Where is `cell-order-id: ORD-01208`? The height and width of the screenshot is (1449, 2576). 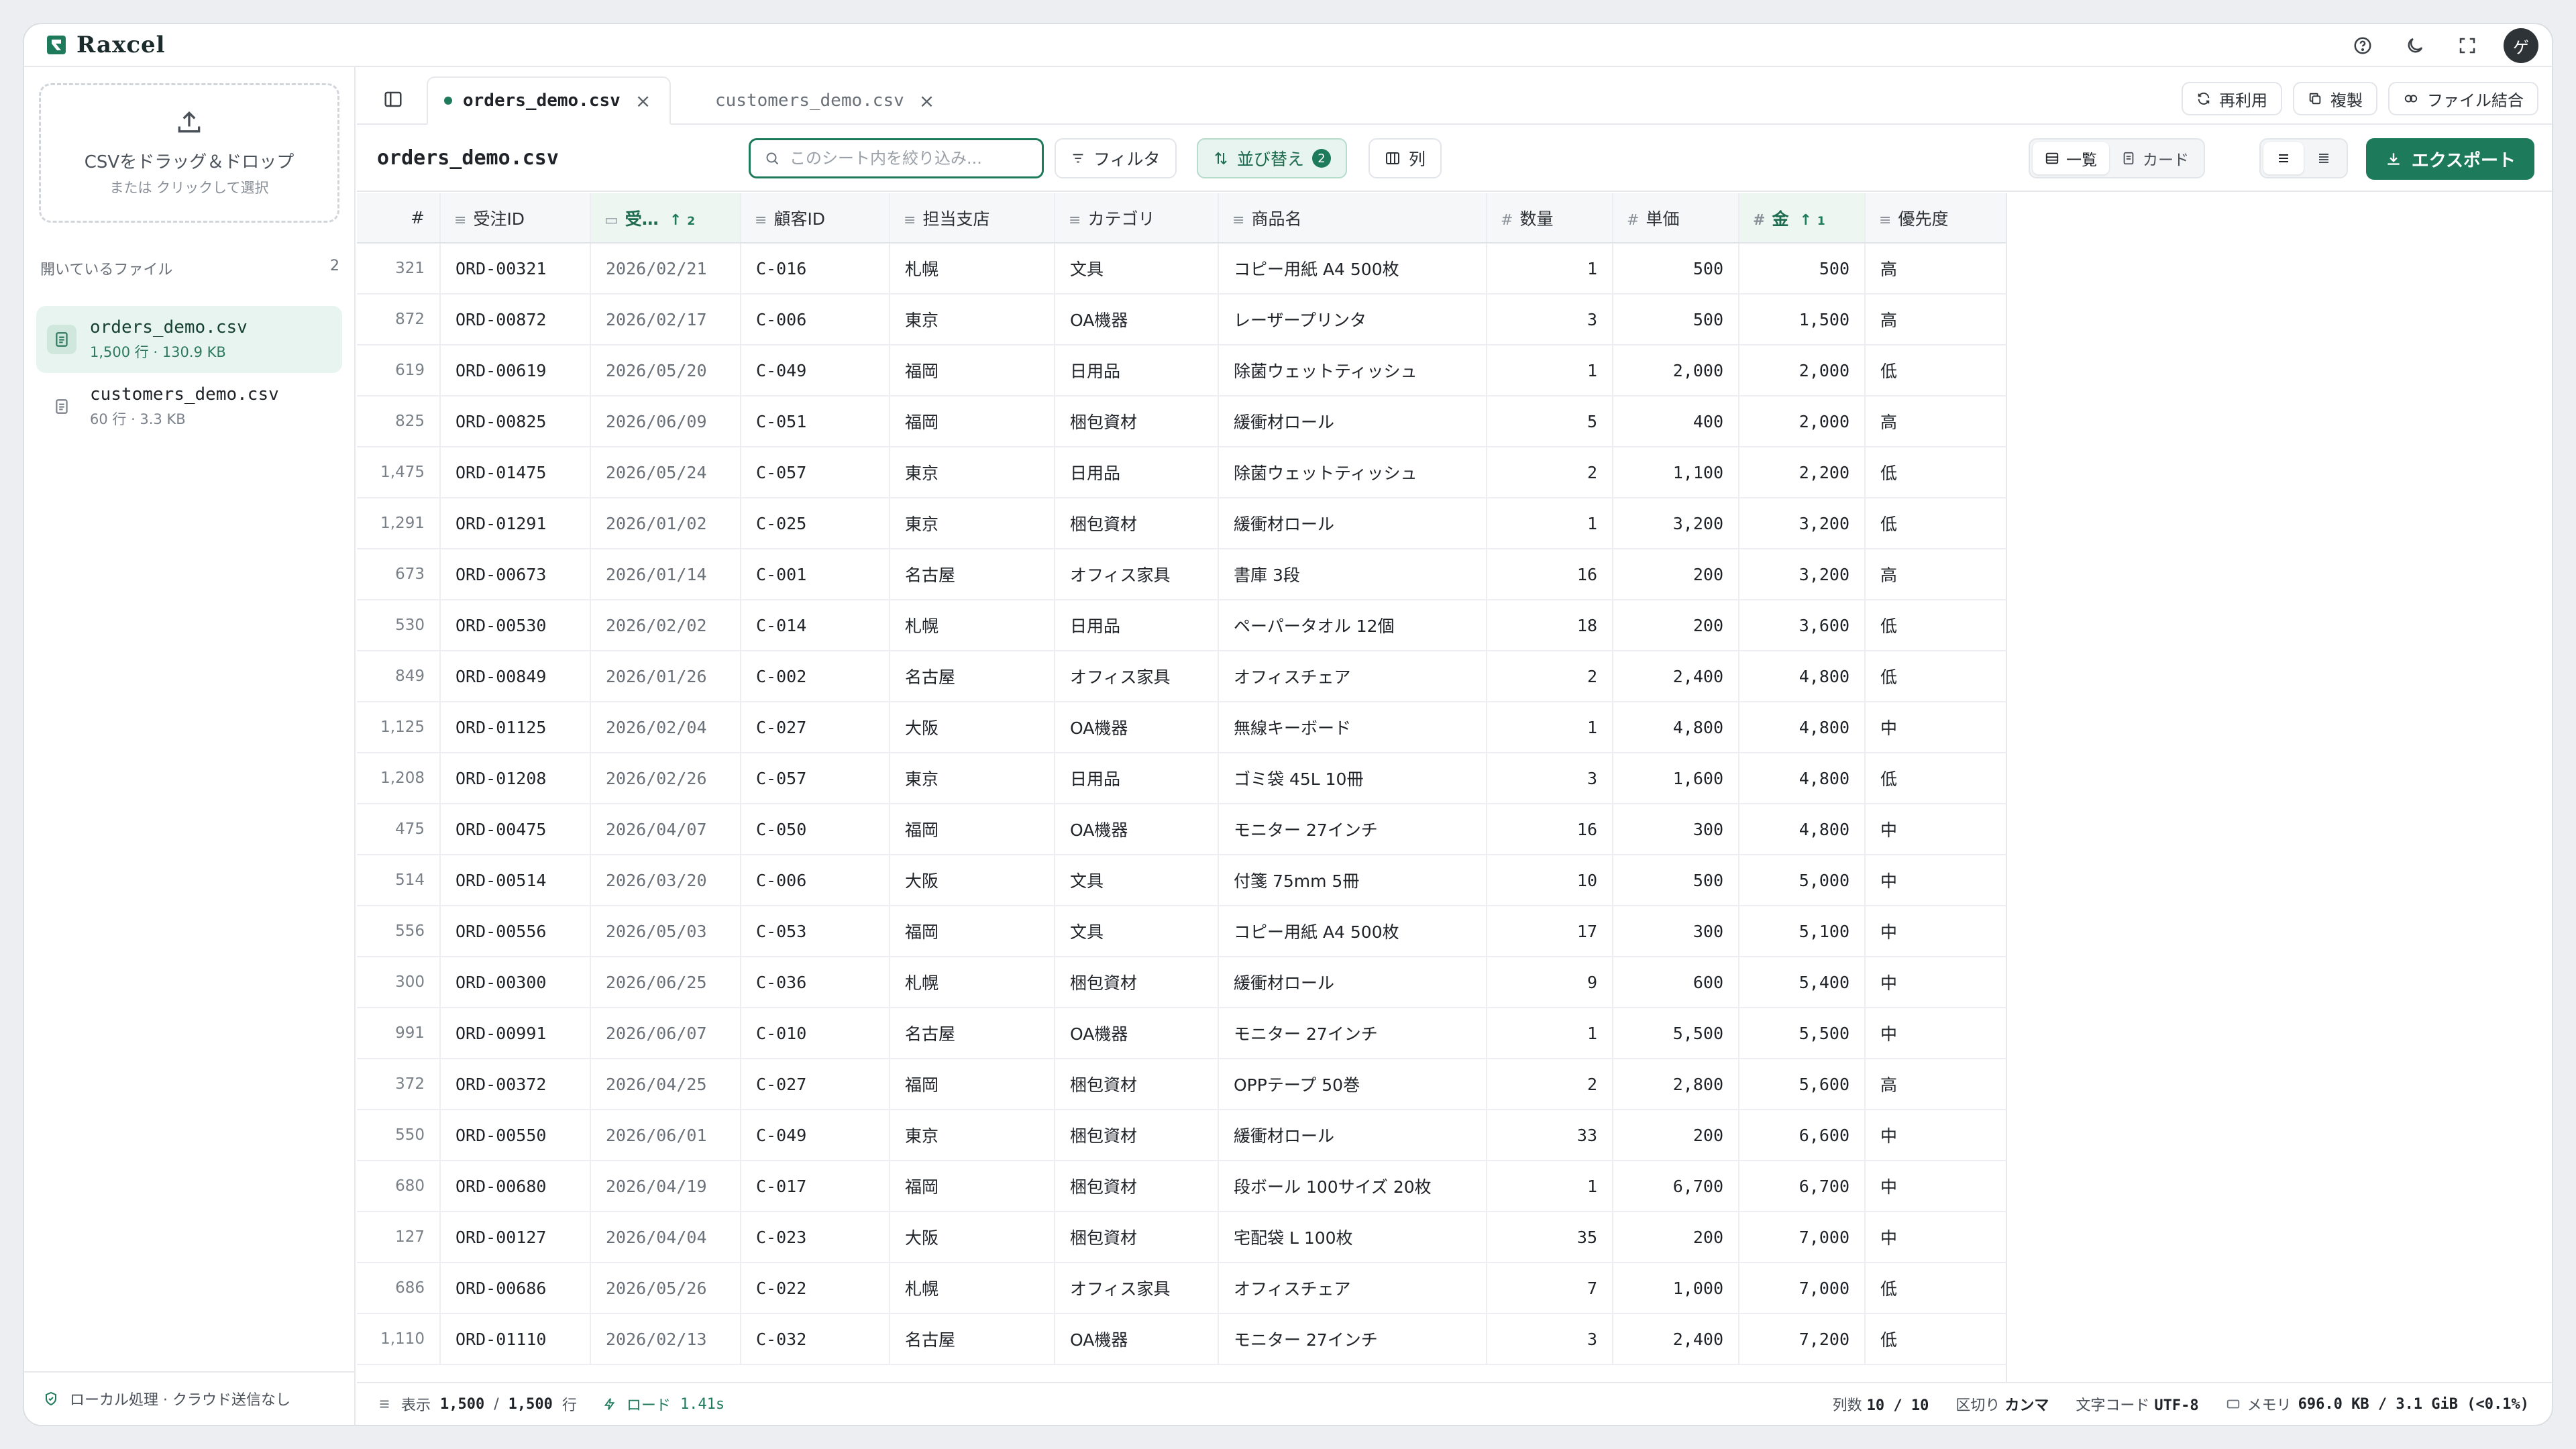 cell-order-id: ORD-01208 is located at coordinates (515, 778).